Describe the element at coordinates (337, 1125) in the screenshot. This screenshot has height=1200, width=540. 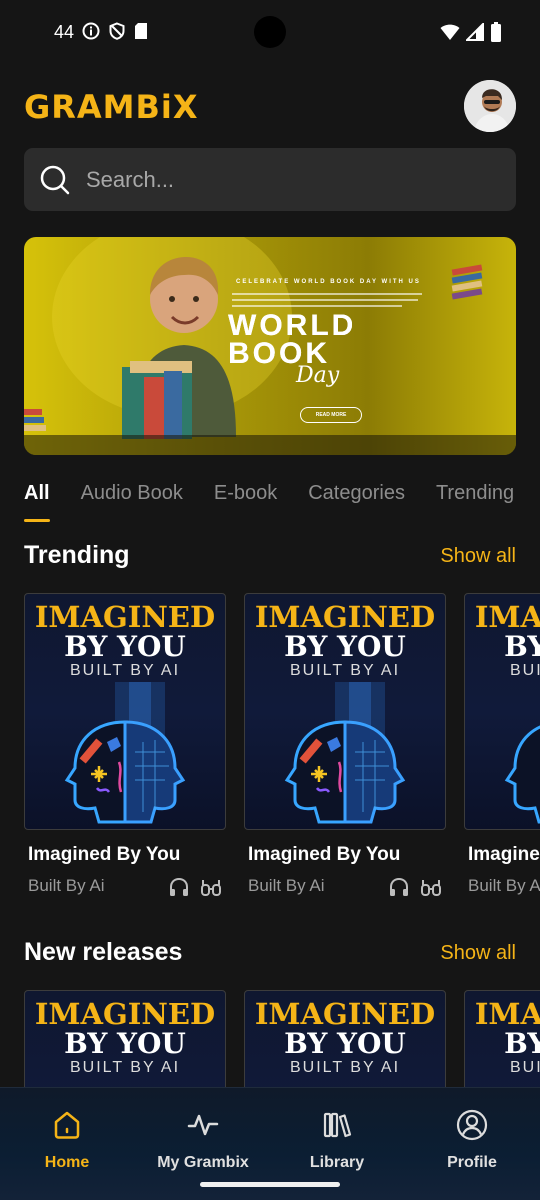
I see `library-icon` at that location.